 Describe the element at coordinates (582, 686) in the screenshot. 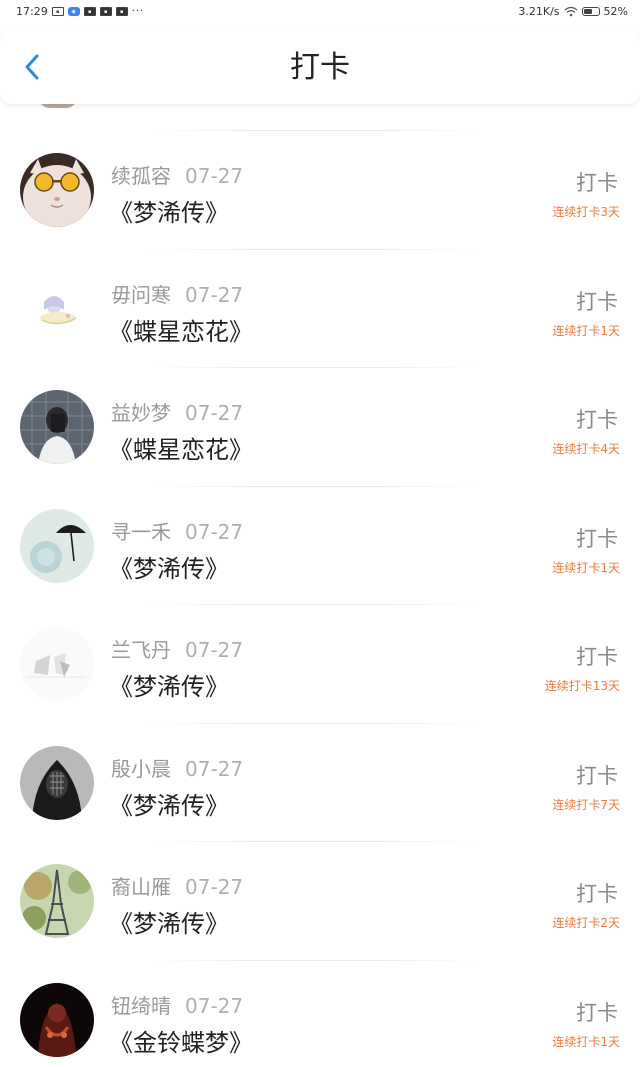

I see `streak-label: 连续打卡13天` at that location.